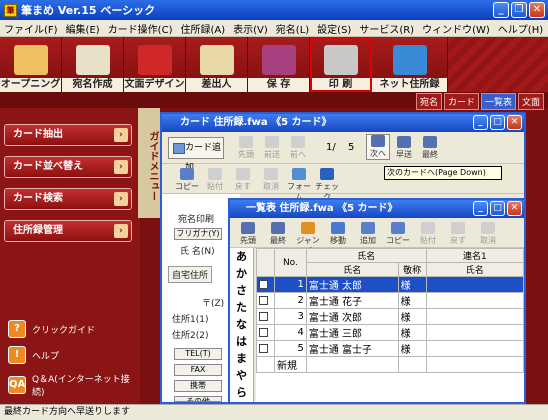 This screenshot has width=548, height=420. What do you see at coordinates (31, 64) in the screenshot?
I see `toolbar-button-0: オープニング` at bounding box center [31, 64].